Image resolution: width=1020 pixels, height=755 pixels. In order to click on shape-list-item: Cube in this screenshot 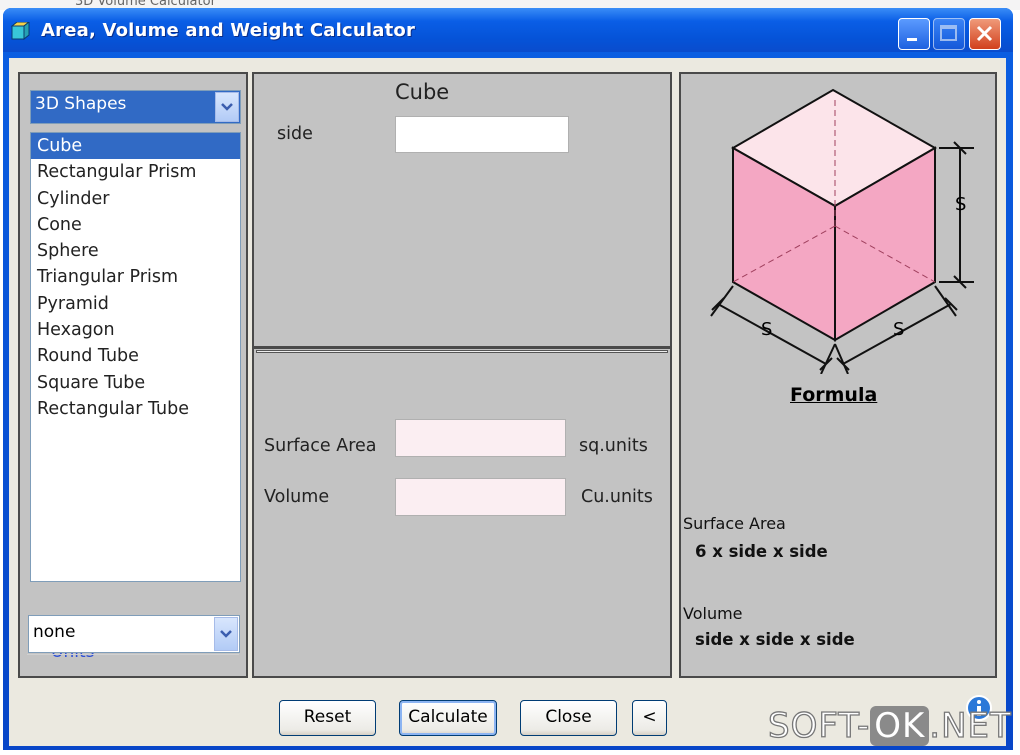, I will do `click(135, 146)`.